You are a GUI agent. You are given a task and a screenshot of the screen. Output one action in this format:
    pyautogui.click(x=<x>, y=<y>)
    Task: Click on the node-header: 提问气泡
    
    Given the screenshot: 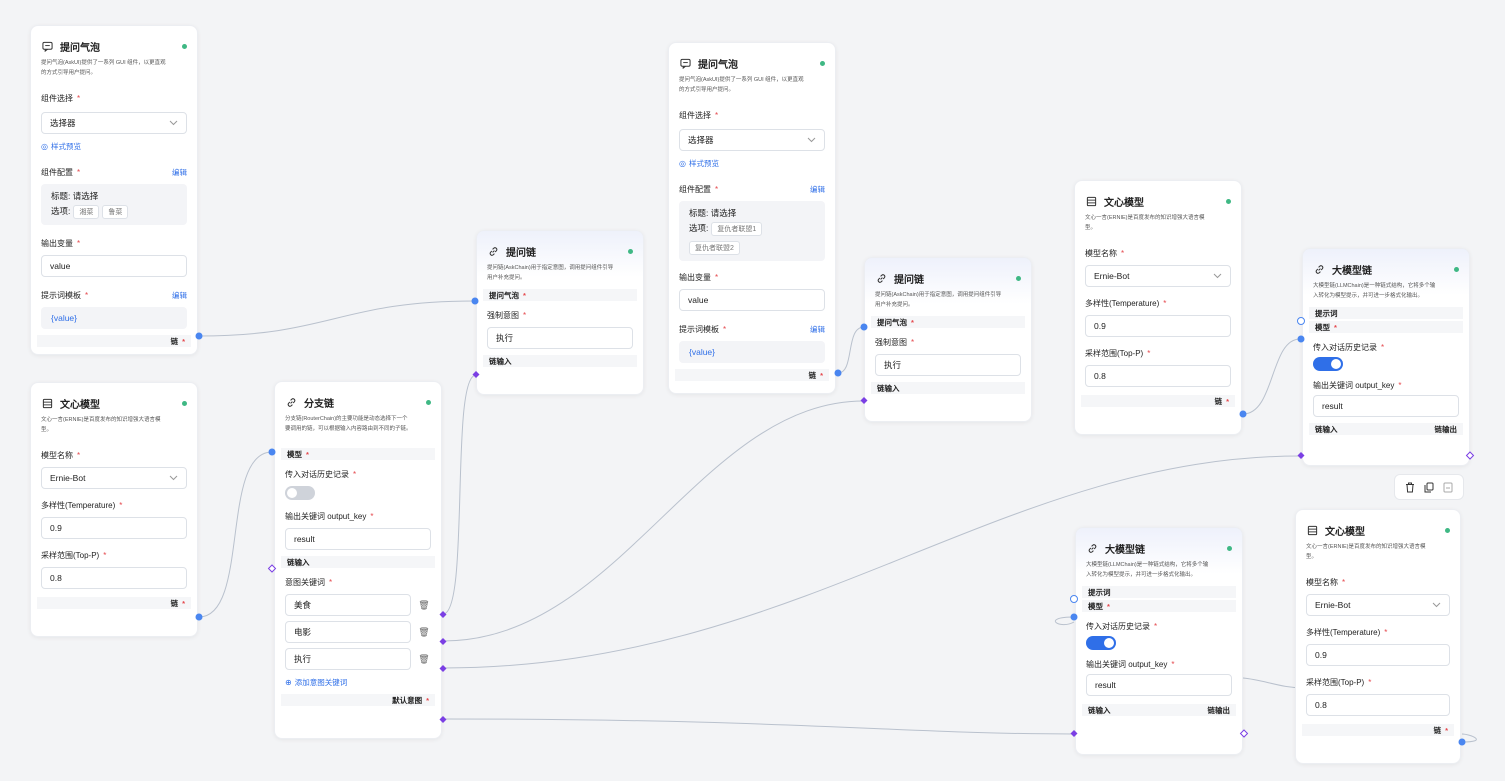 What is the action you would take?
    pyautogui.click(x=752, y=63)
    